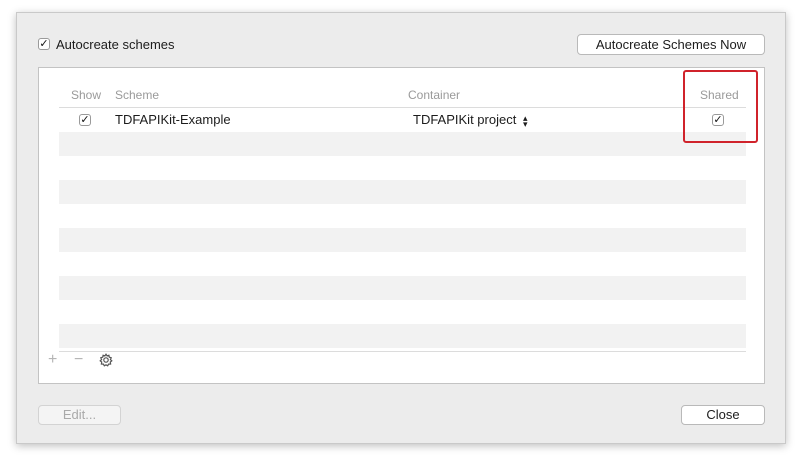 This screenshot has width=802, height=466. What do you see at coordinates (434, 95) in the screenshot?
I see `column-header-container: Container` at bounding box center [434, 95].